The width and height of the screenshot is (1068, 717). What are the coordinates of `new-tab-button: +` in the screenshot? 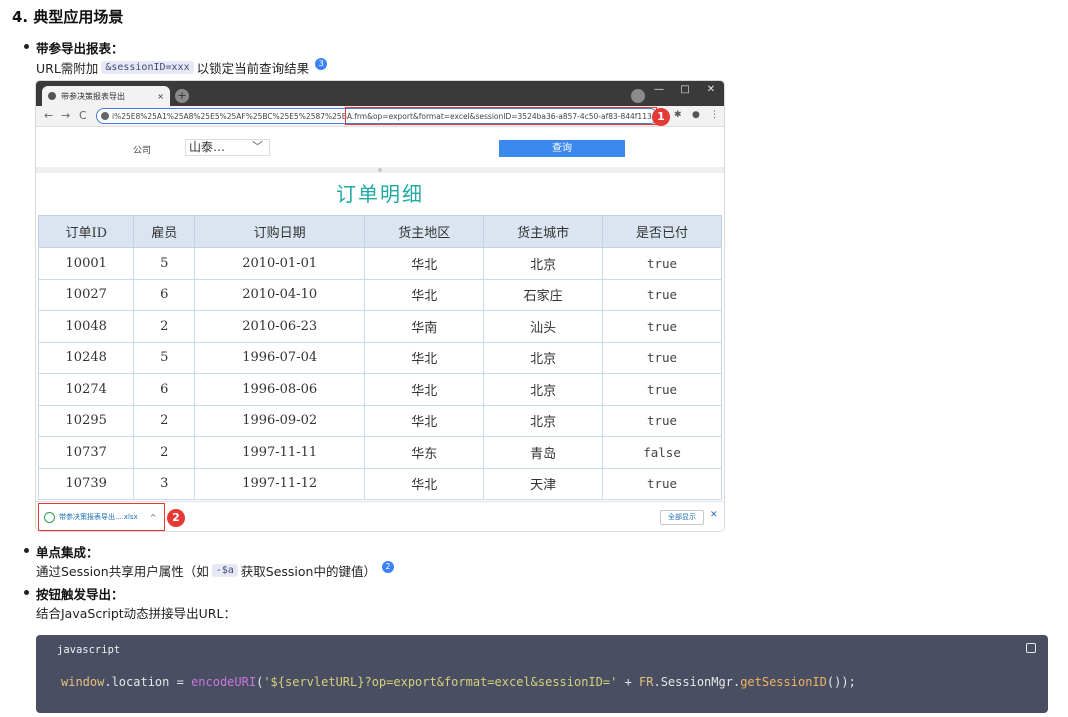 It's located at (182, 96).